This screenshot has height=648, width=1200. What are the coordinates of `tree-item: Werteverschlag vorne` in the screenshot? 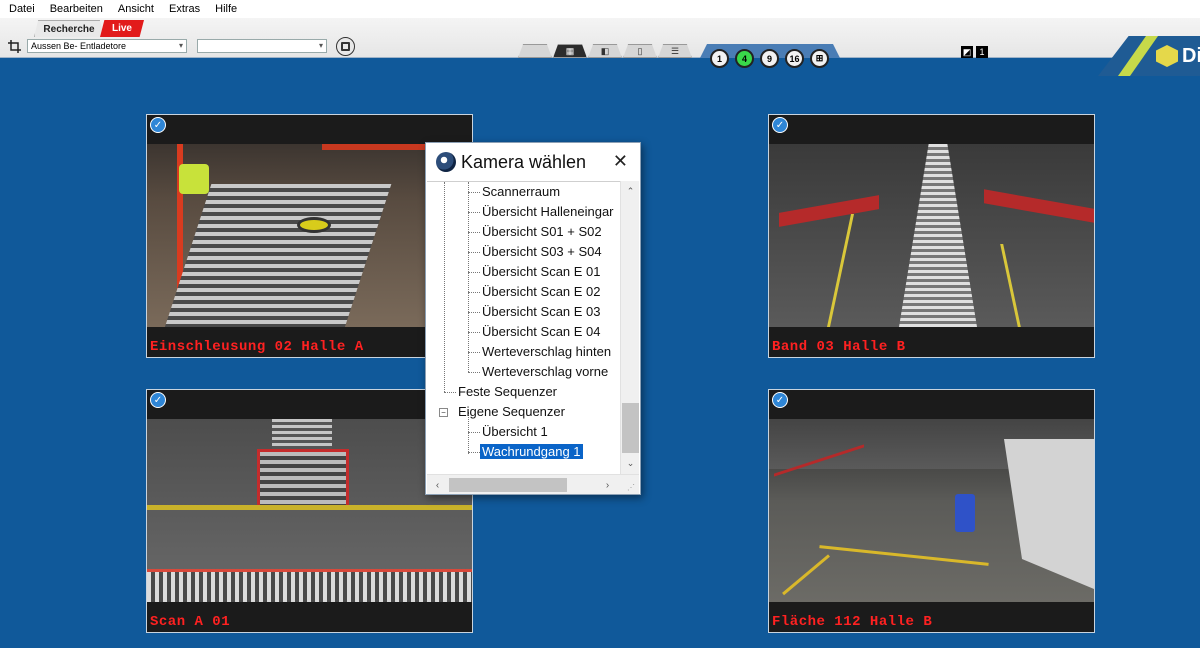 It's located at (545, 372).